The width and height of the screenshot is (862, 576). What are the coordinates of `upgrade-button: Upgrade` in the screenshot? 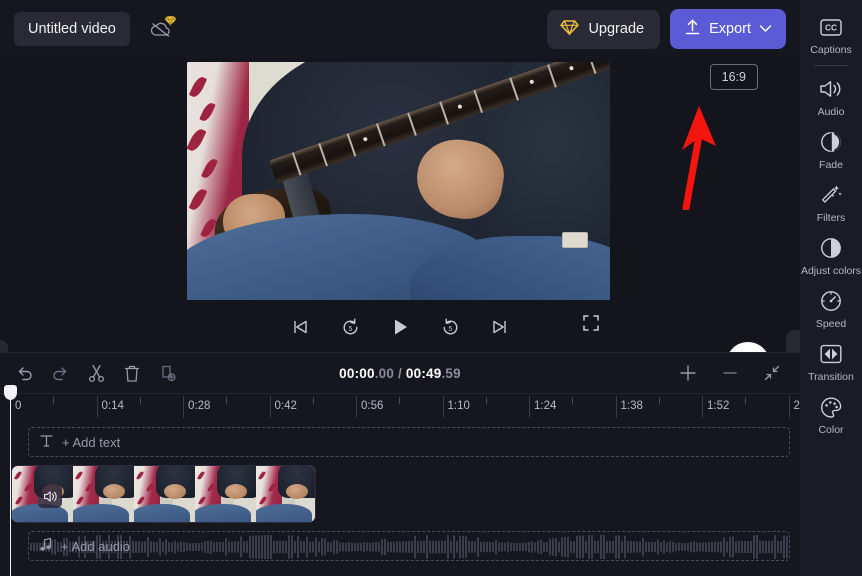 It's located at (604, 29).